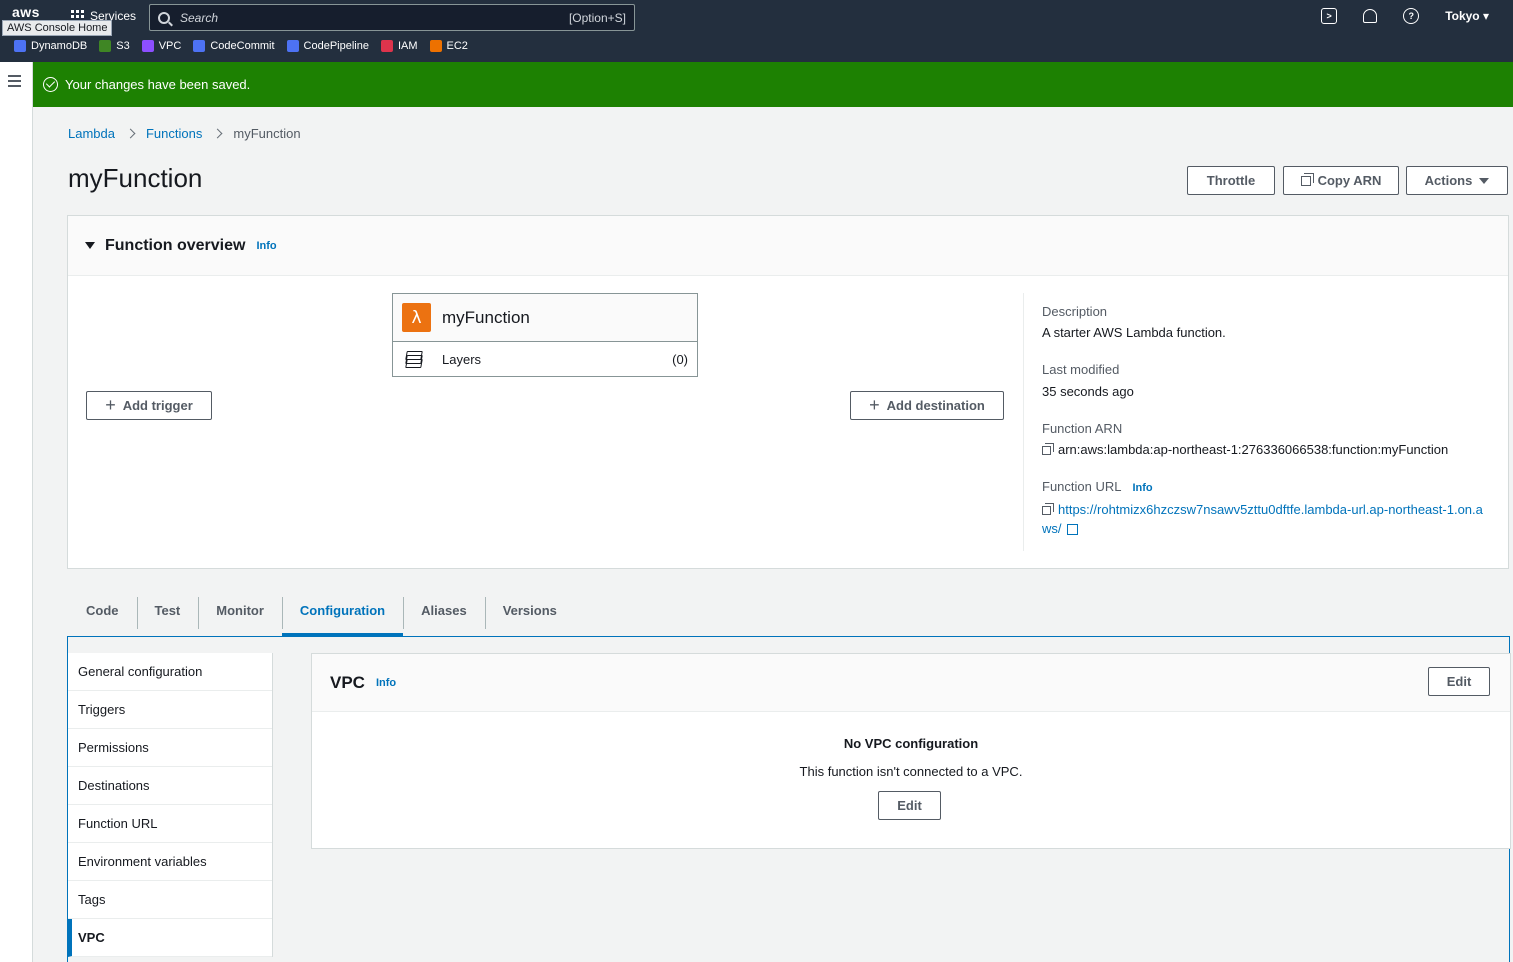  Describe the element at coordinates (267, 133) in the screenshot. I see `breadcrumb-current: myFunction` at that location.